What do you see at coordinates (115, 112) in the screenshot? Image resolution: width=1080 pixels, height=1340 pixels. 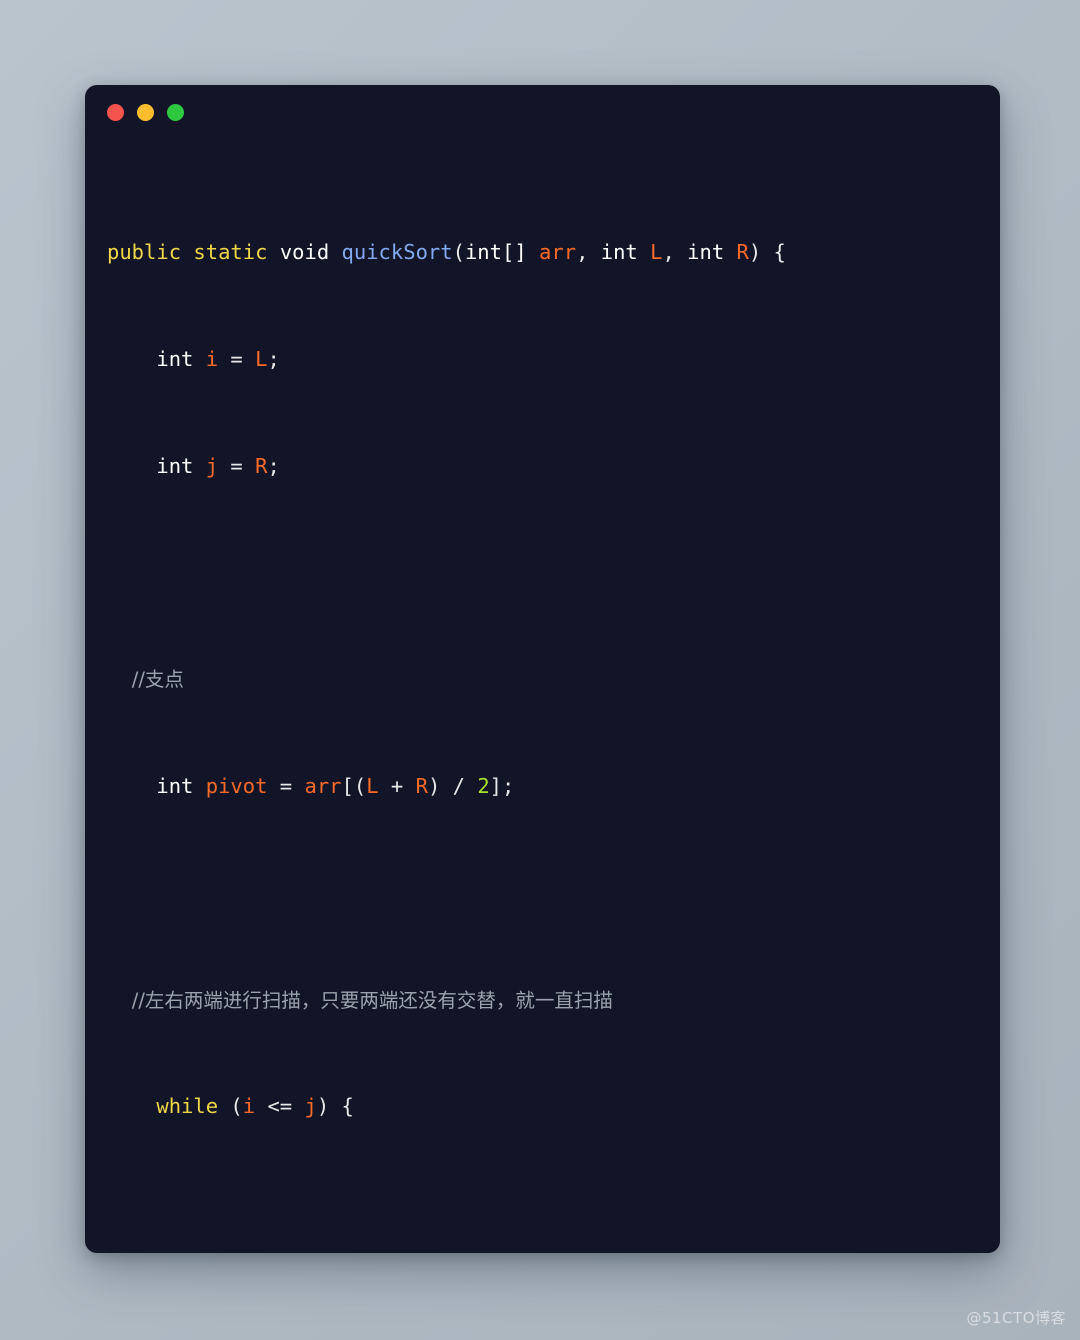 I see `close-window-button` at bounding box center [115, 112].